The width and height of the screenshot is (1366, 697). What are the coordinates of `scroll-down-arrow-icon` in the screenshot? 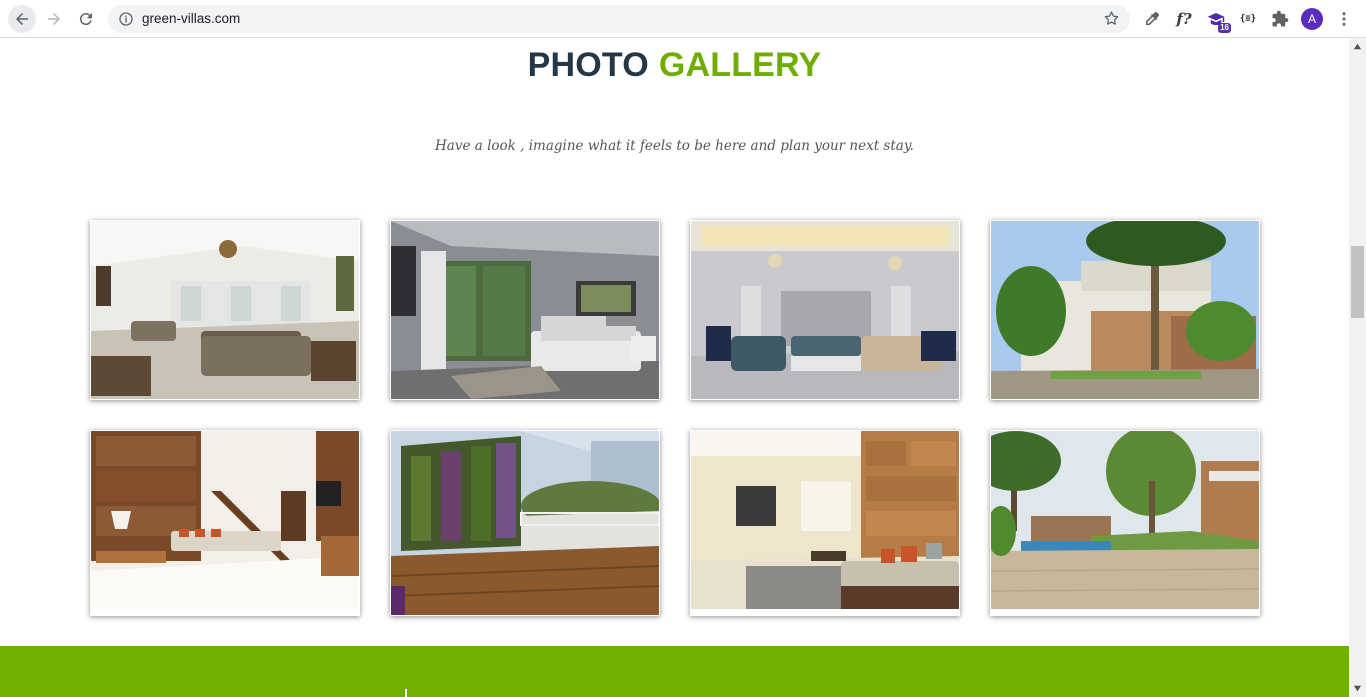 It's located at (1357, 688).